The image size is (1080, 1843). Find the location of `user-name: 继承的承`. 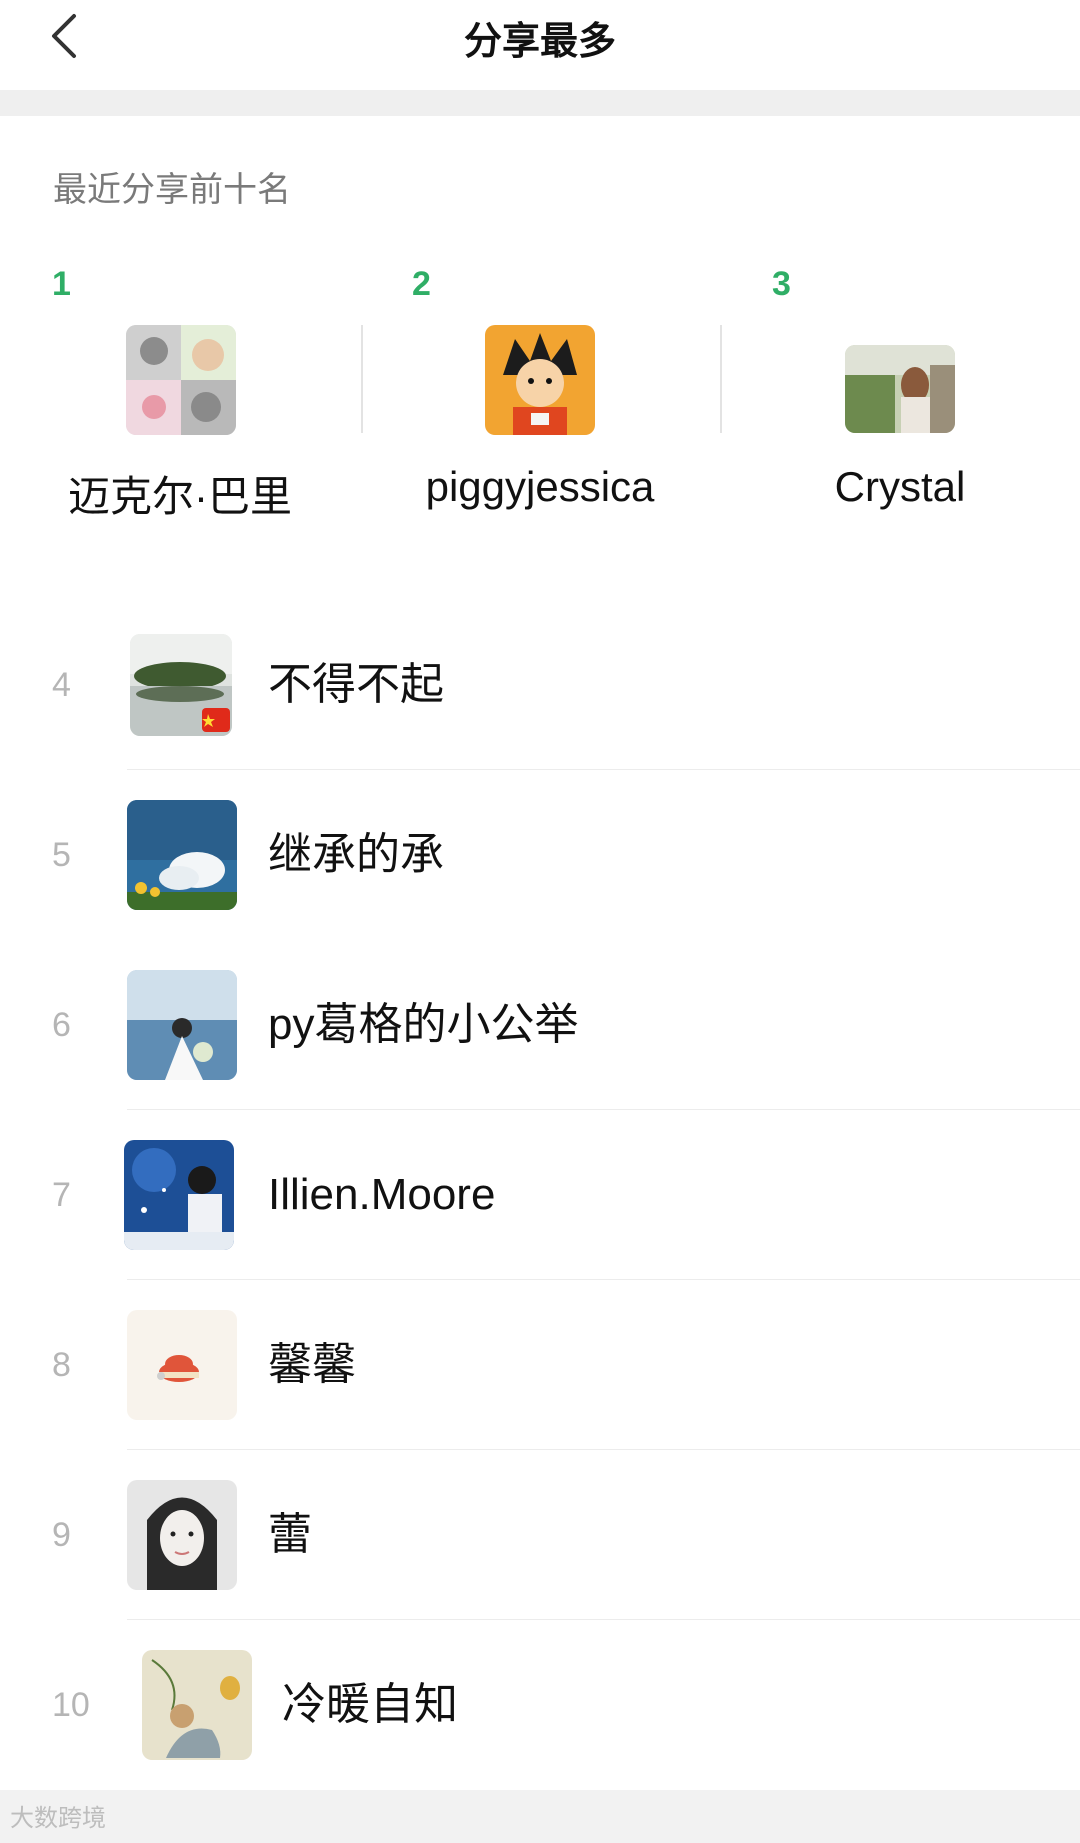

user-name: 继承的承 is located at coordinates (356, 854).